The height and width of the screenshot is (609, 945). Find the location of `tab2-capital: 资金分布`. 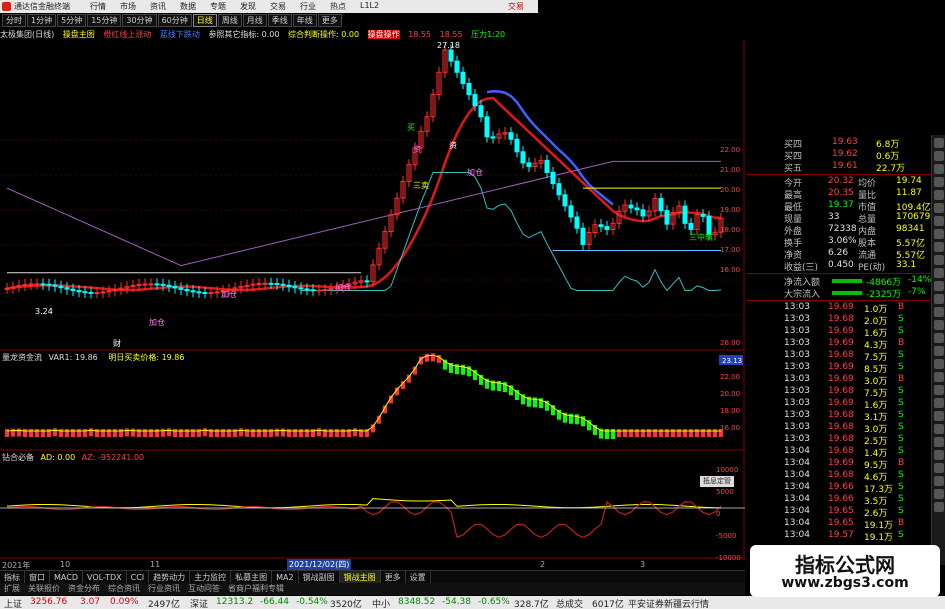

tab2-capital: 资金分布 is located at coordinates (84, 589).